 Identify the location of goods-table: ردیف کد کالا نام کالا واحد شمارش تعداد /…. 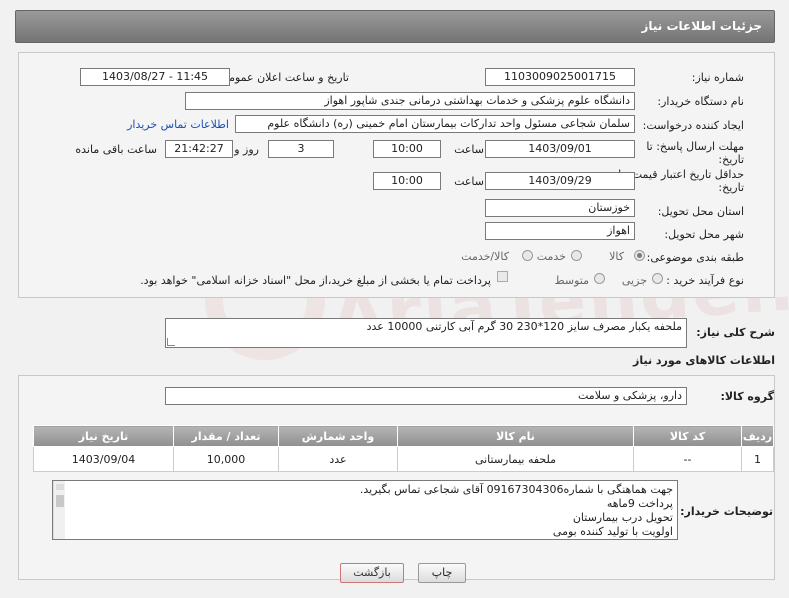
(403, 448).